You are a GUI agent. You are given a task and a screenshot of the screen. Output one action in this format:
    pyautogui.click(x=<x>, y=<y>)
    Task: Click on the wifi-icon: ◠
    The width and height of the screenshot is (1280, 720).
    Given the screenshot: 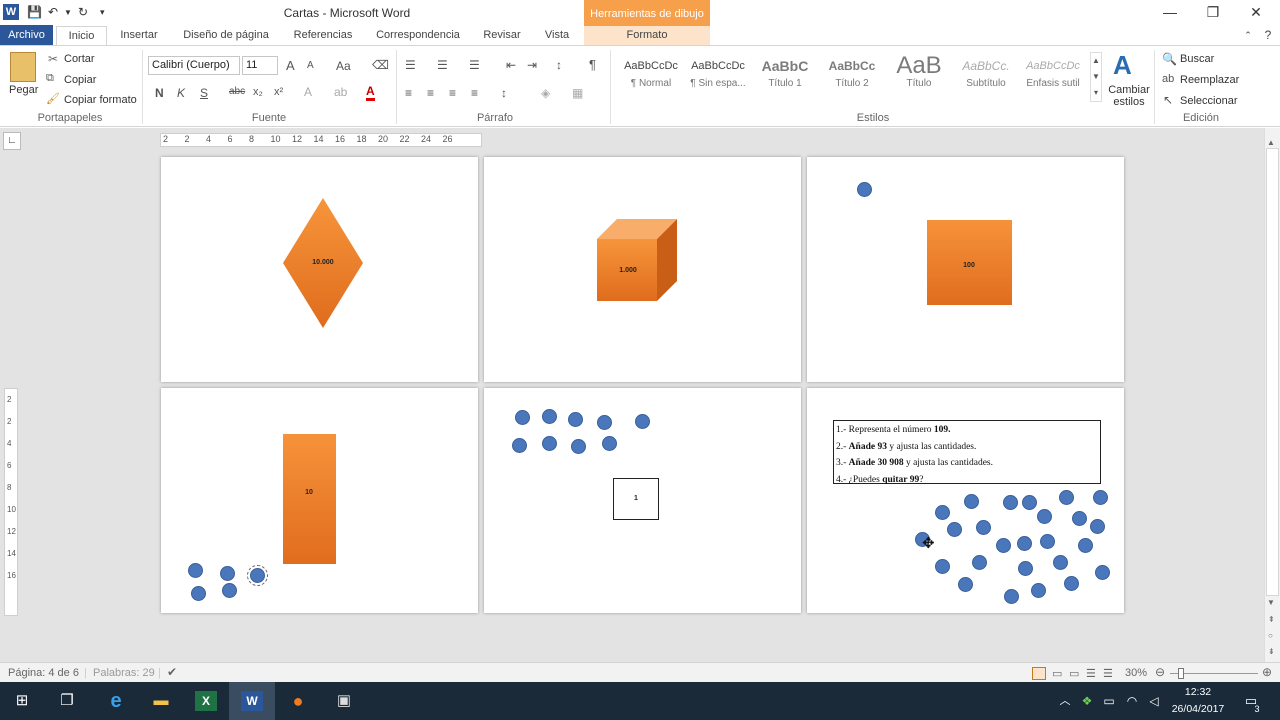 What is the action you would take?
    pyautogui.click(x=1132, y=701)
    